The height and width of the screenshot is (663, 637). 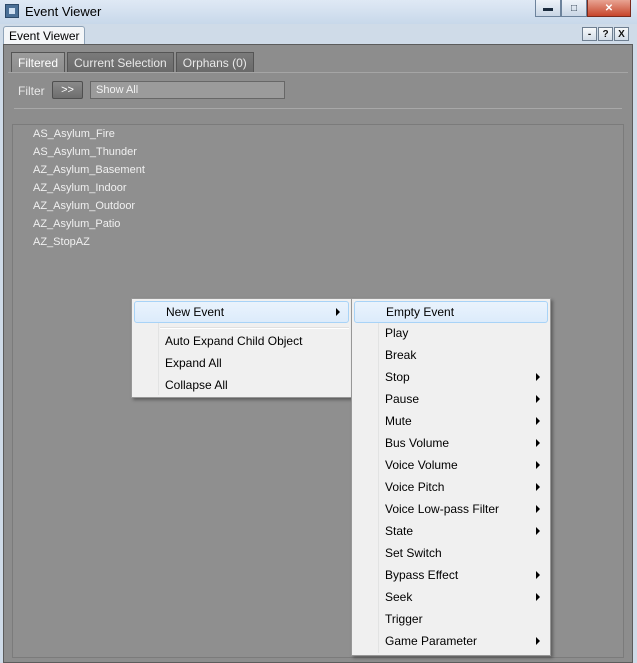 I want to click on submenu-item-bypass-effect: Bypass Effect, so click(x=451, y=576).